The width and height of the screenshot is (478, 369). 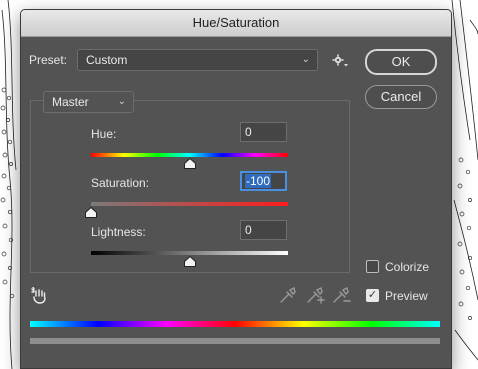 I want to click on lightness-input: 0, so click(x=263, y=230).